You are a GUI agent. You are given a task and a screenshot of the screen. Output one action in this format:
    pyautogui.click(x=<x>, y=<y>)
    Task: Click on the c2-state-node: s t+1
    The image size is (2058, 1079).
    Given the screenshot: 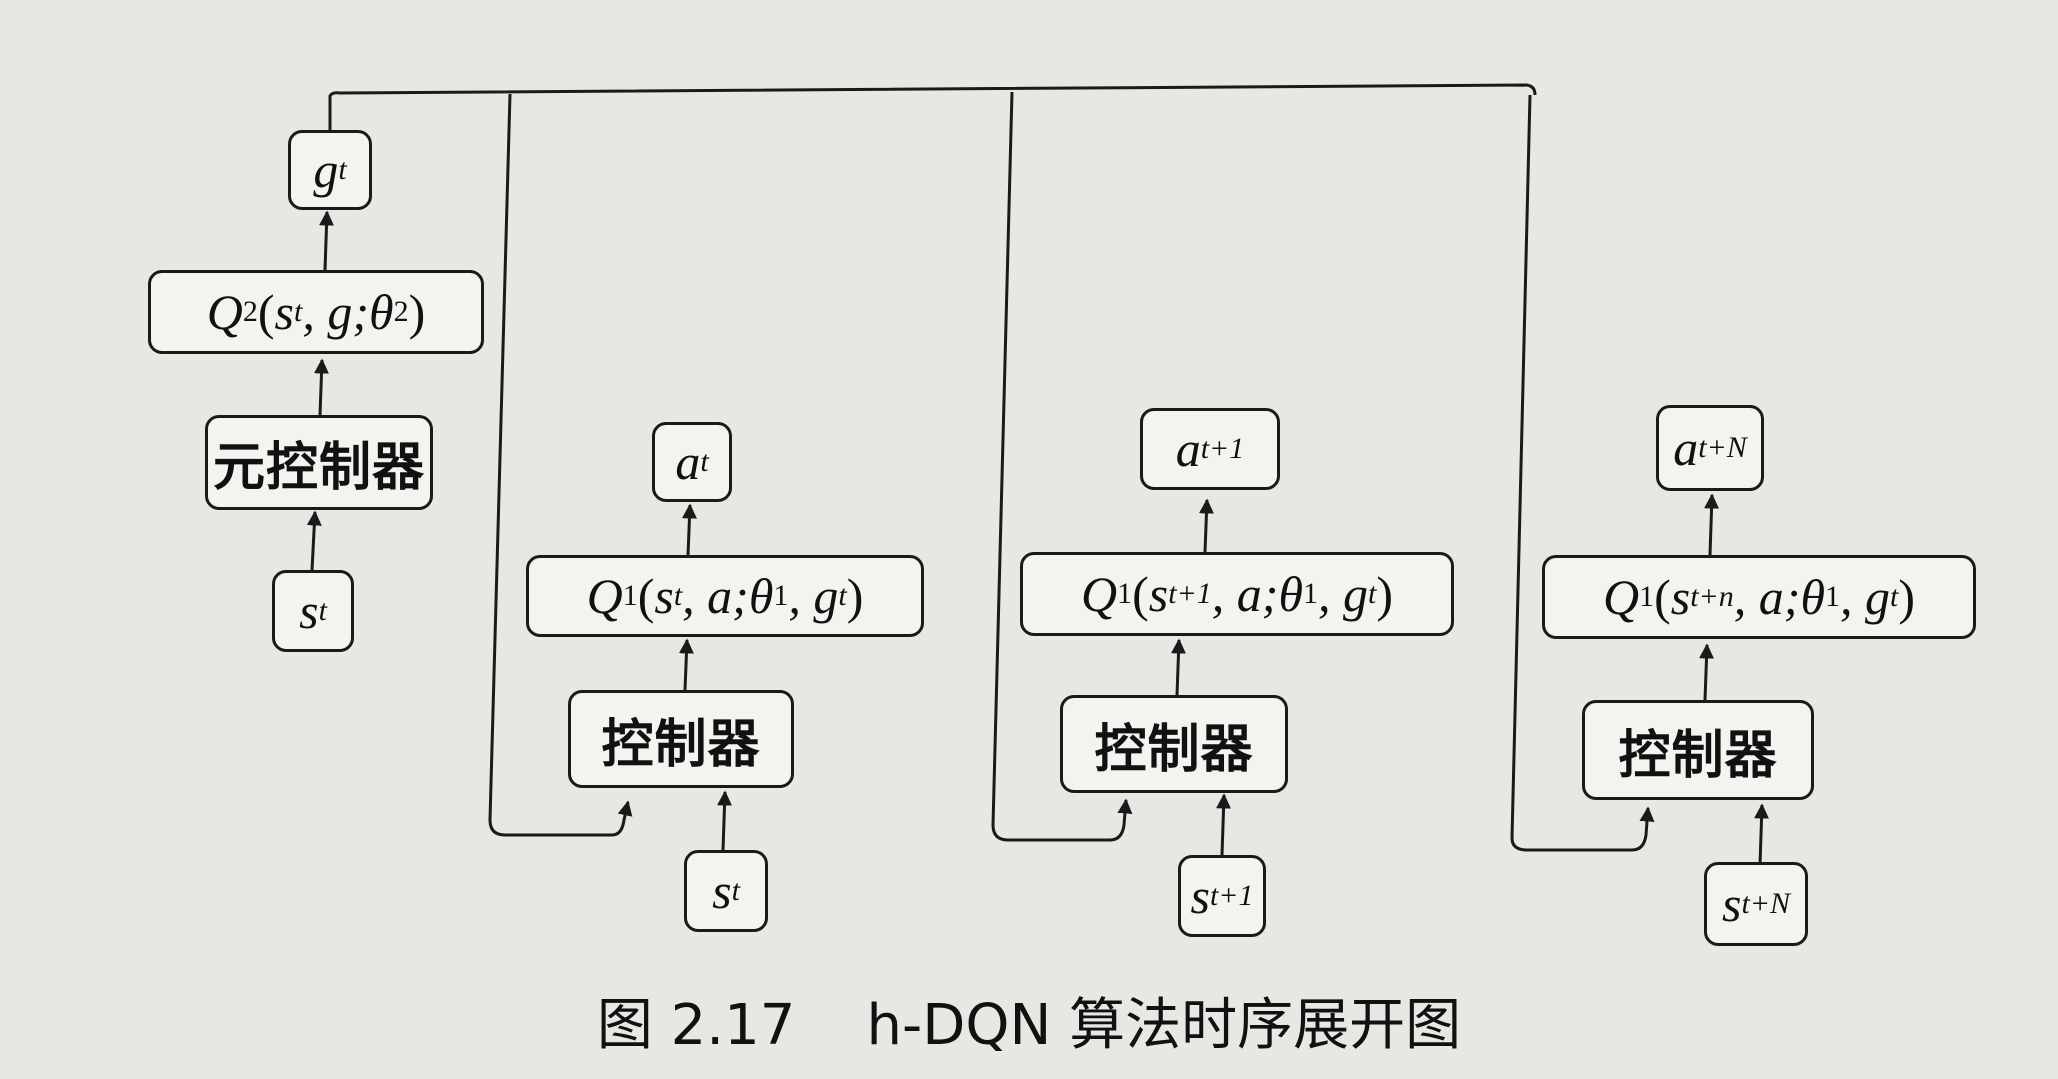 What is the action you would take?
    pyautogui.click(x=1222, y=896)
    